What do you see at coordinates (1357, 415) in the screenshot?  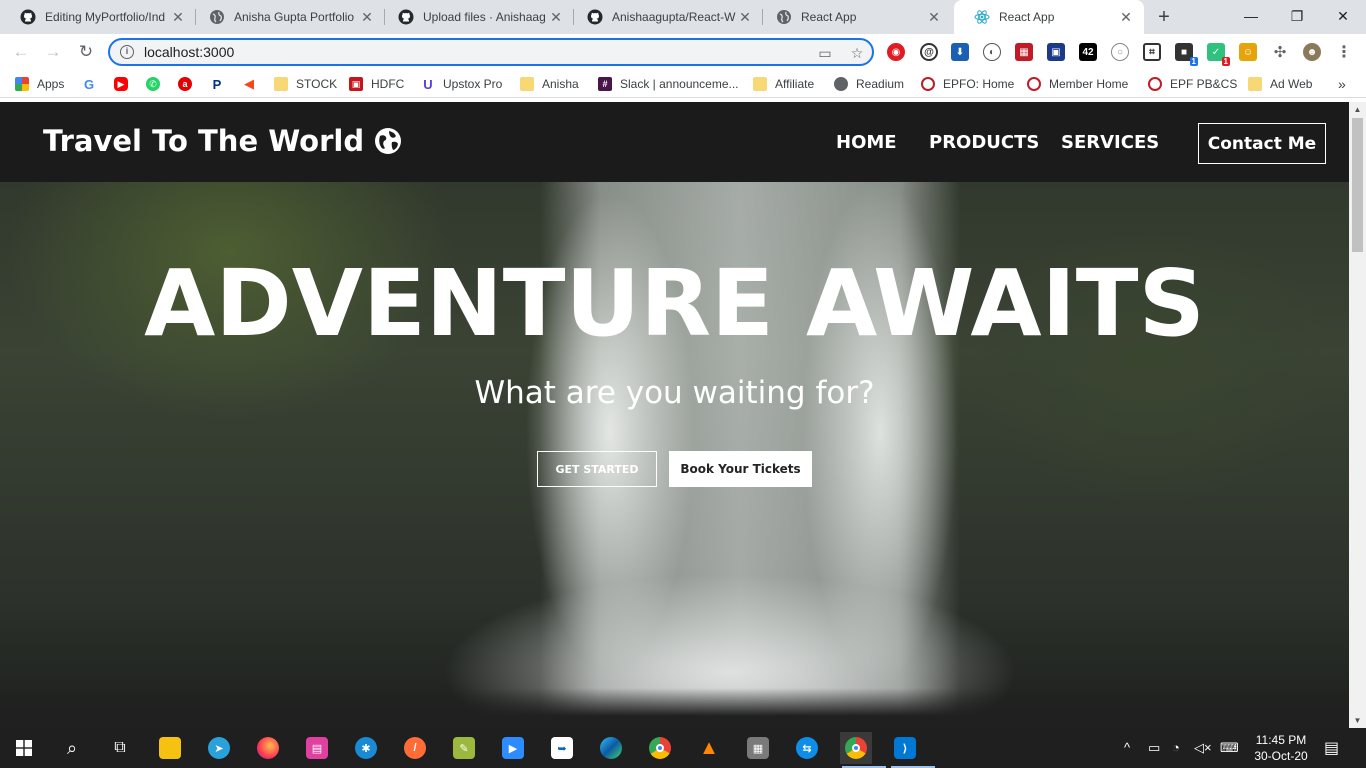 I see `page-scrollbar: ▲ ▼` at bounding box center [1357, 415].